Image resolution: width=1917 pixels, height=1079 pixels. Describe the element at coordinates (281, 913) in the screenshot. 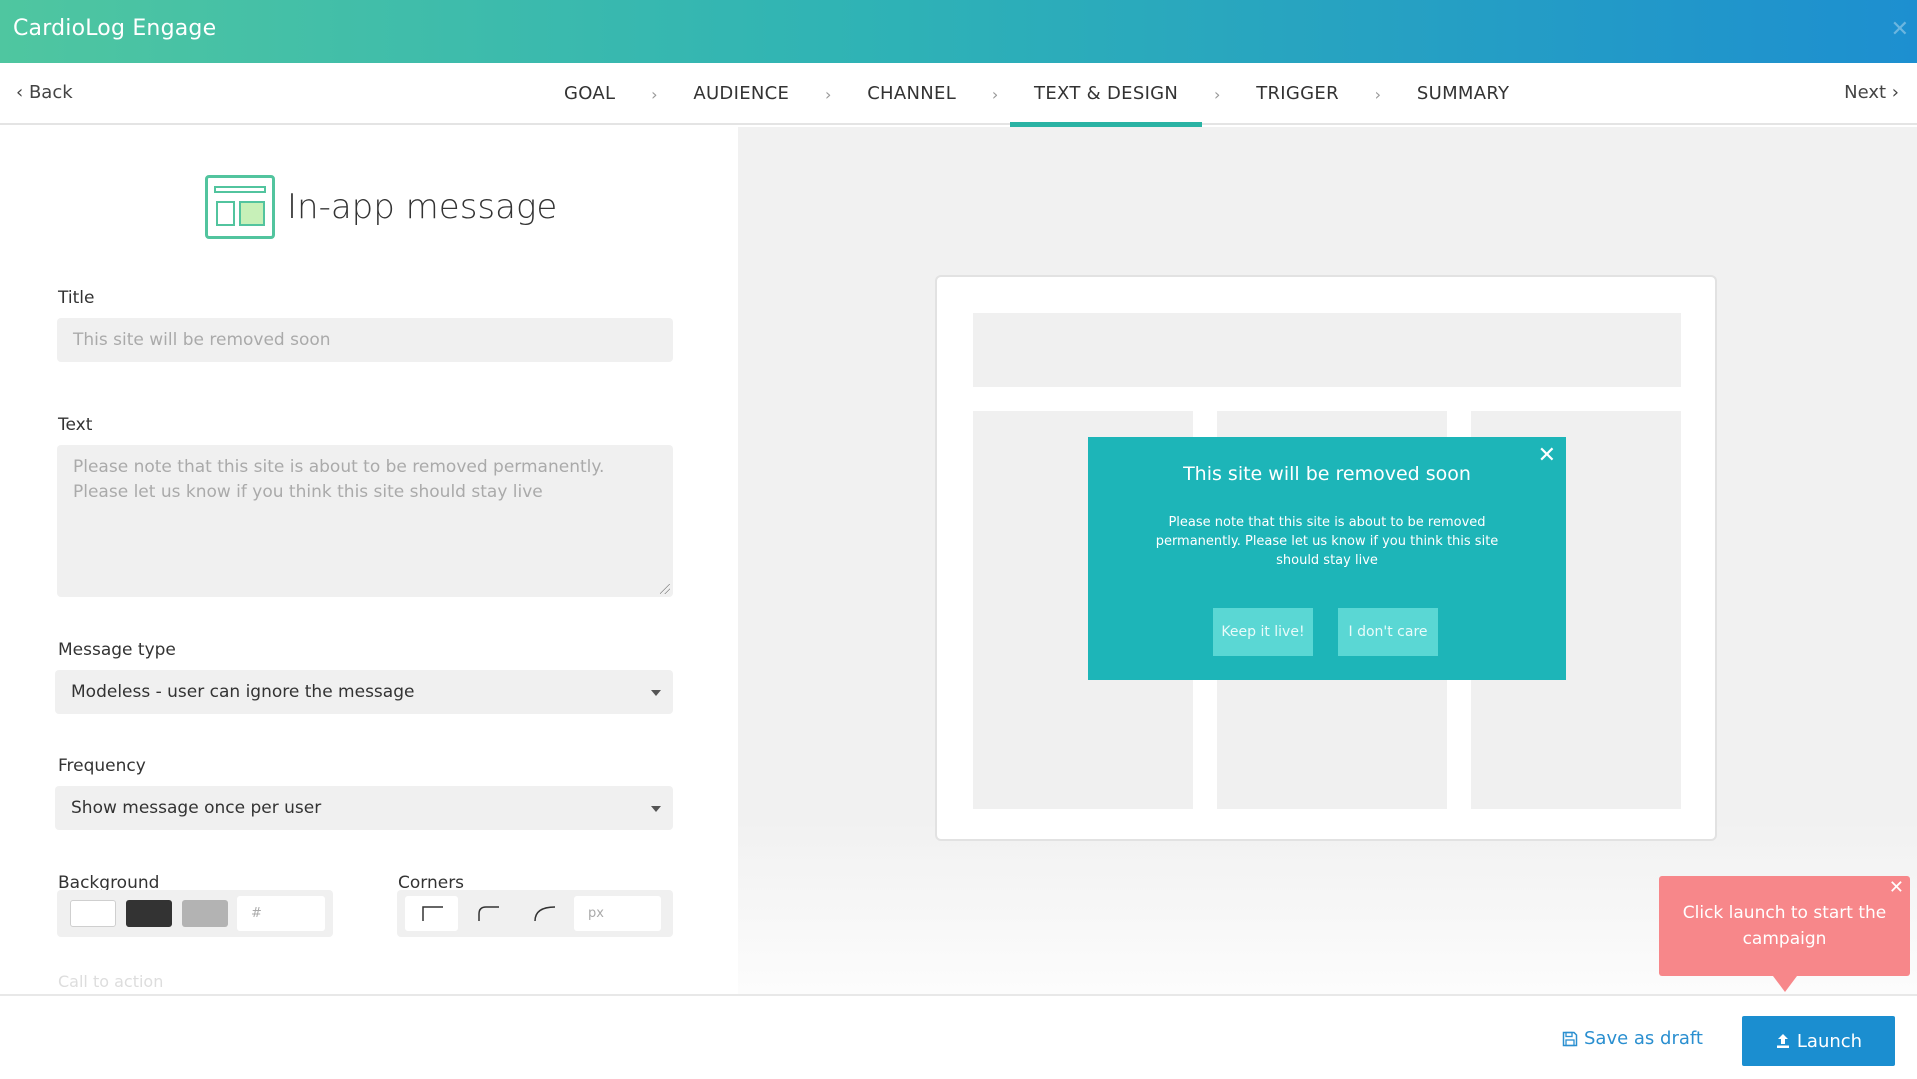

I see `hex-color-input: #` at that location.